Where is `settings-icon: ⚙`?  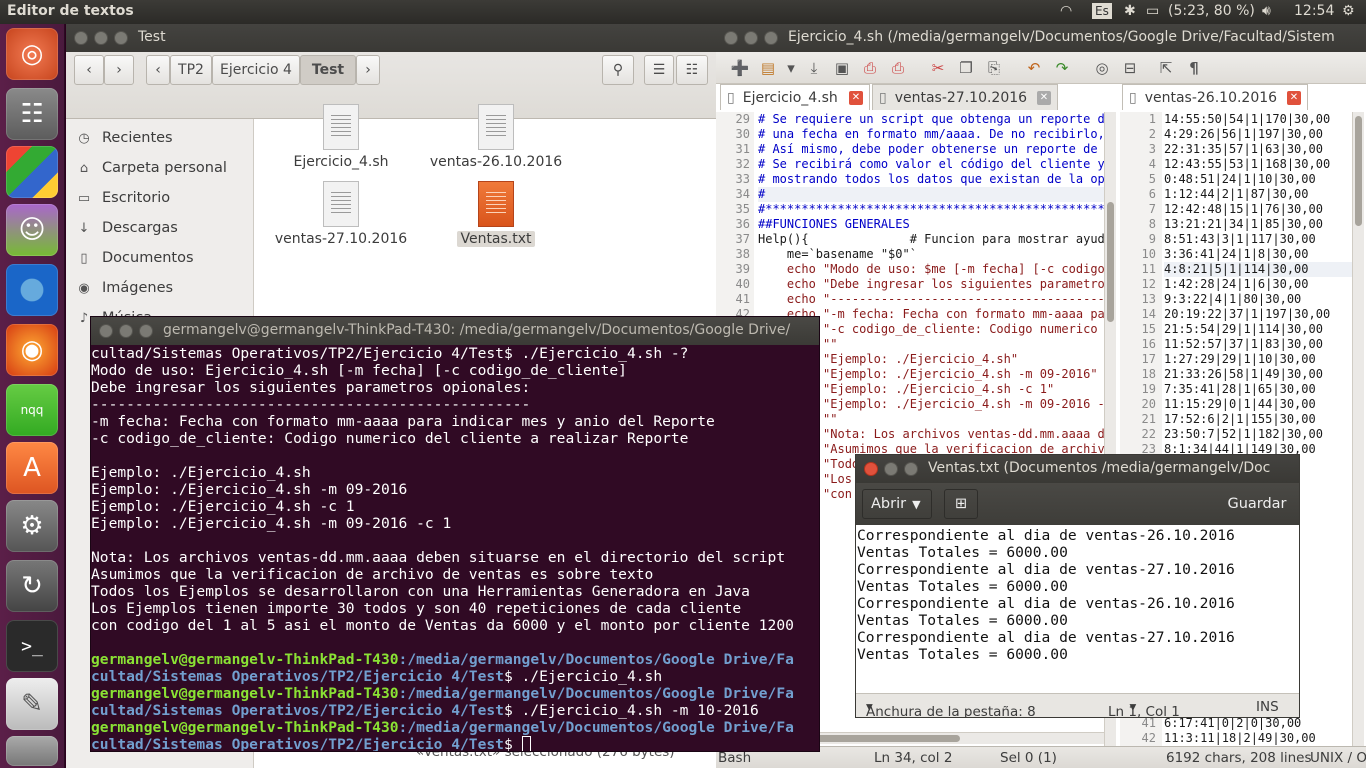 settings-icon: ⚙ is located at coordinates (32, 526).